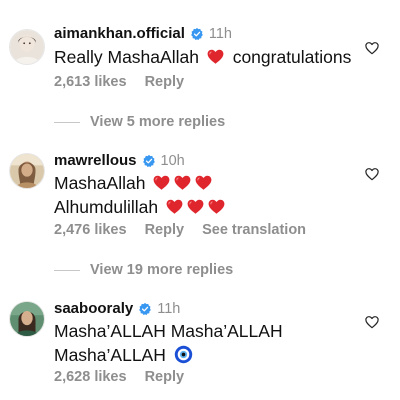  Describe the element at coordinates (292, 57) in the screenshot. I see `comment-text-part: congratulations` at that location.